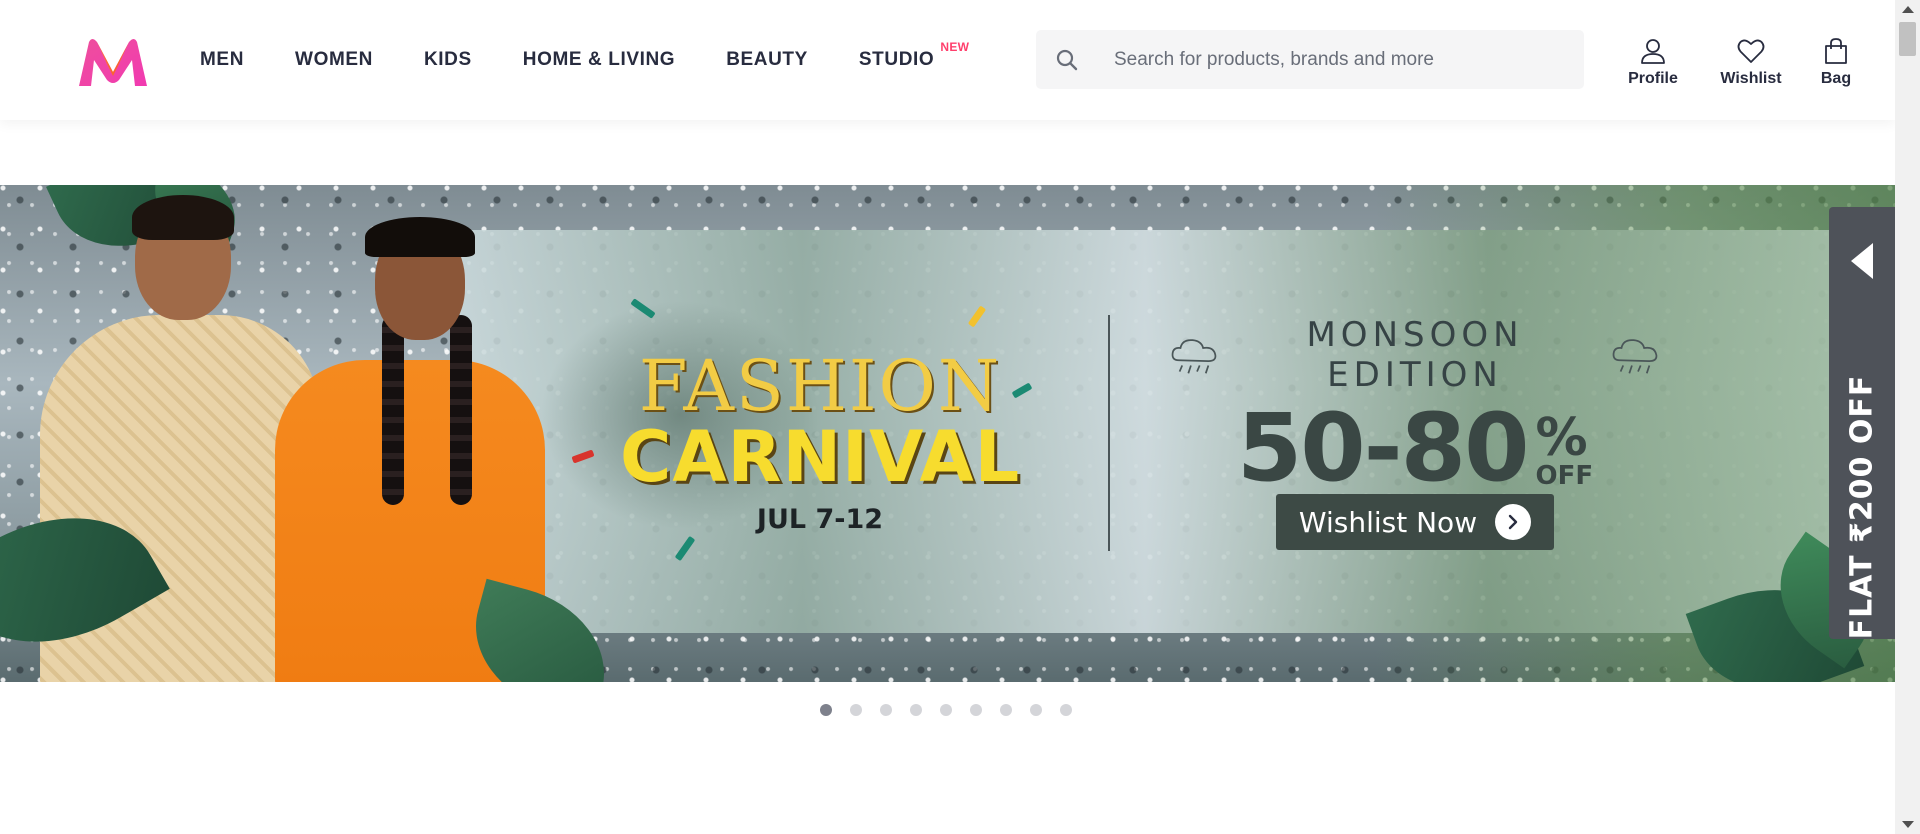 This screenshot has height=834, width=1920. I want to click on flat-offer-side-tab: FLAT ₹200 OFF, so click(1862, 423).